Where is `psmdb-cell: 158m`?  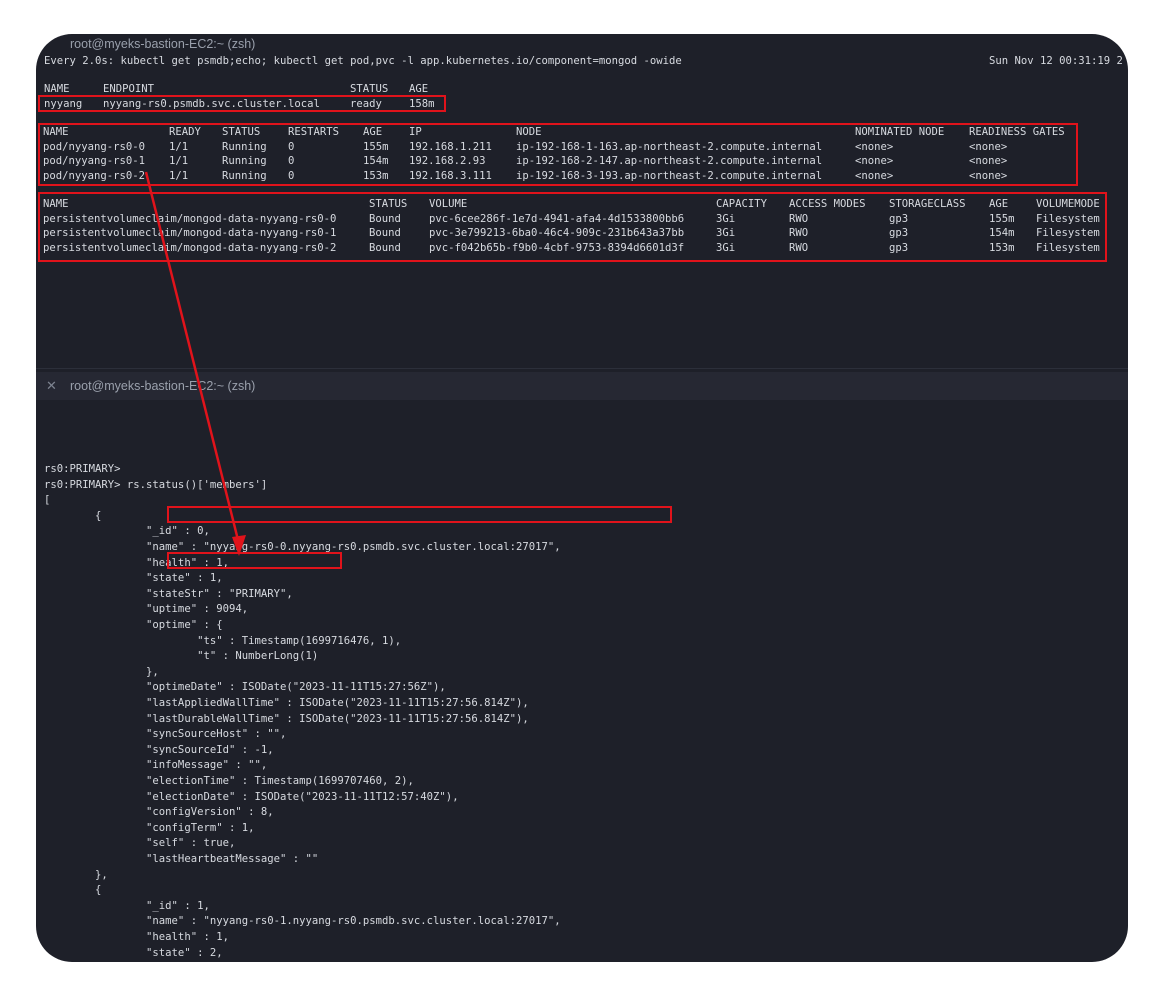 psmdb-cell: 158m is located at coordinates (422, 103).